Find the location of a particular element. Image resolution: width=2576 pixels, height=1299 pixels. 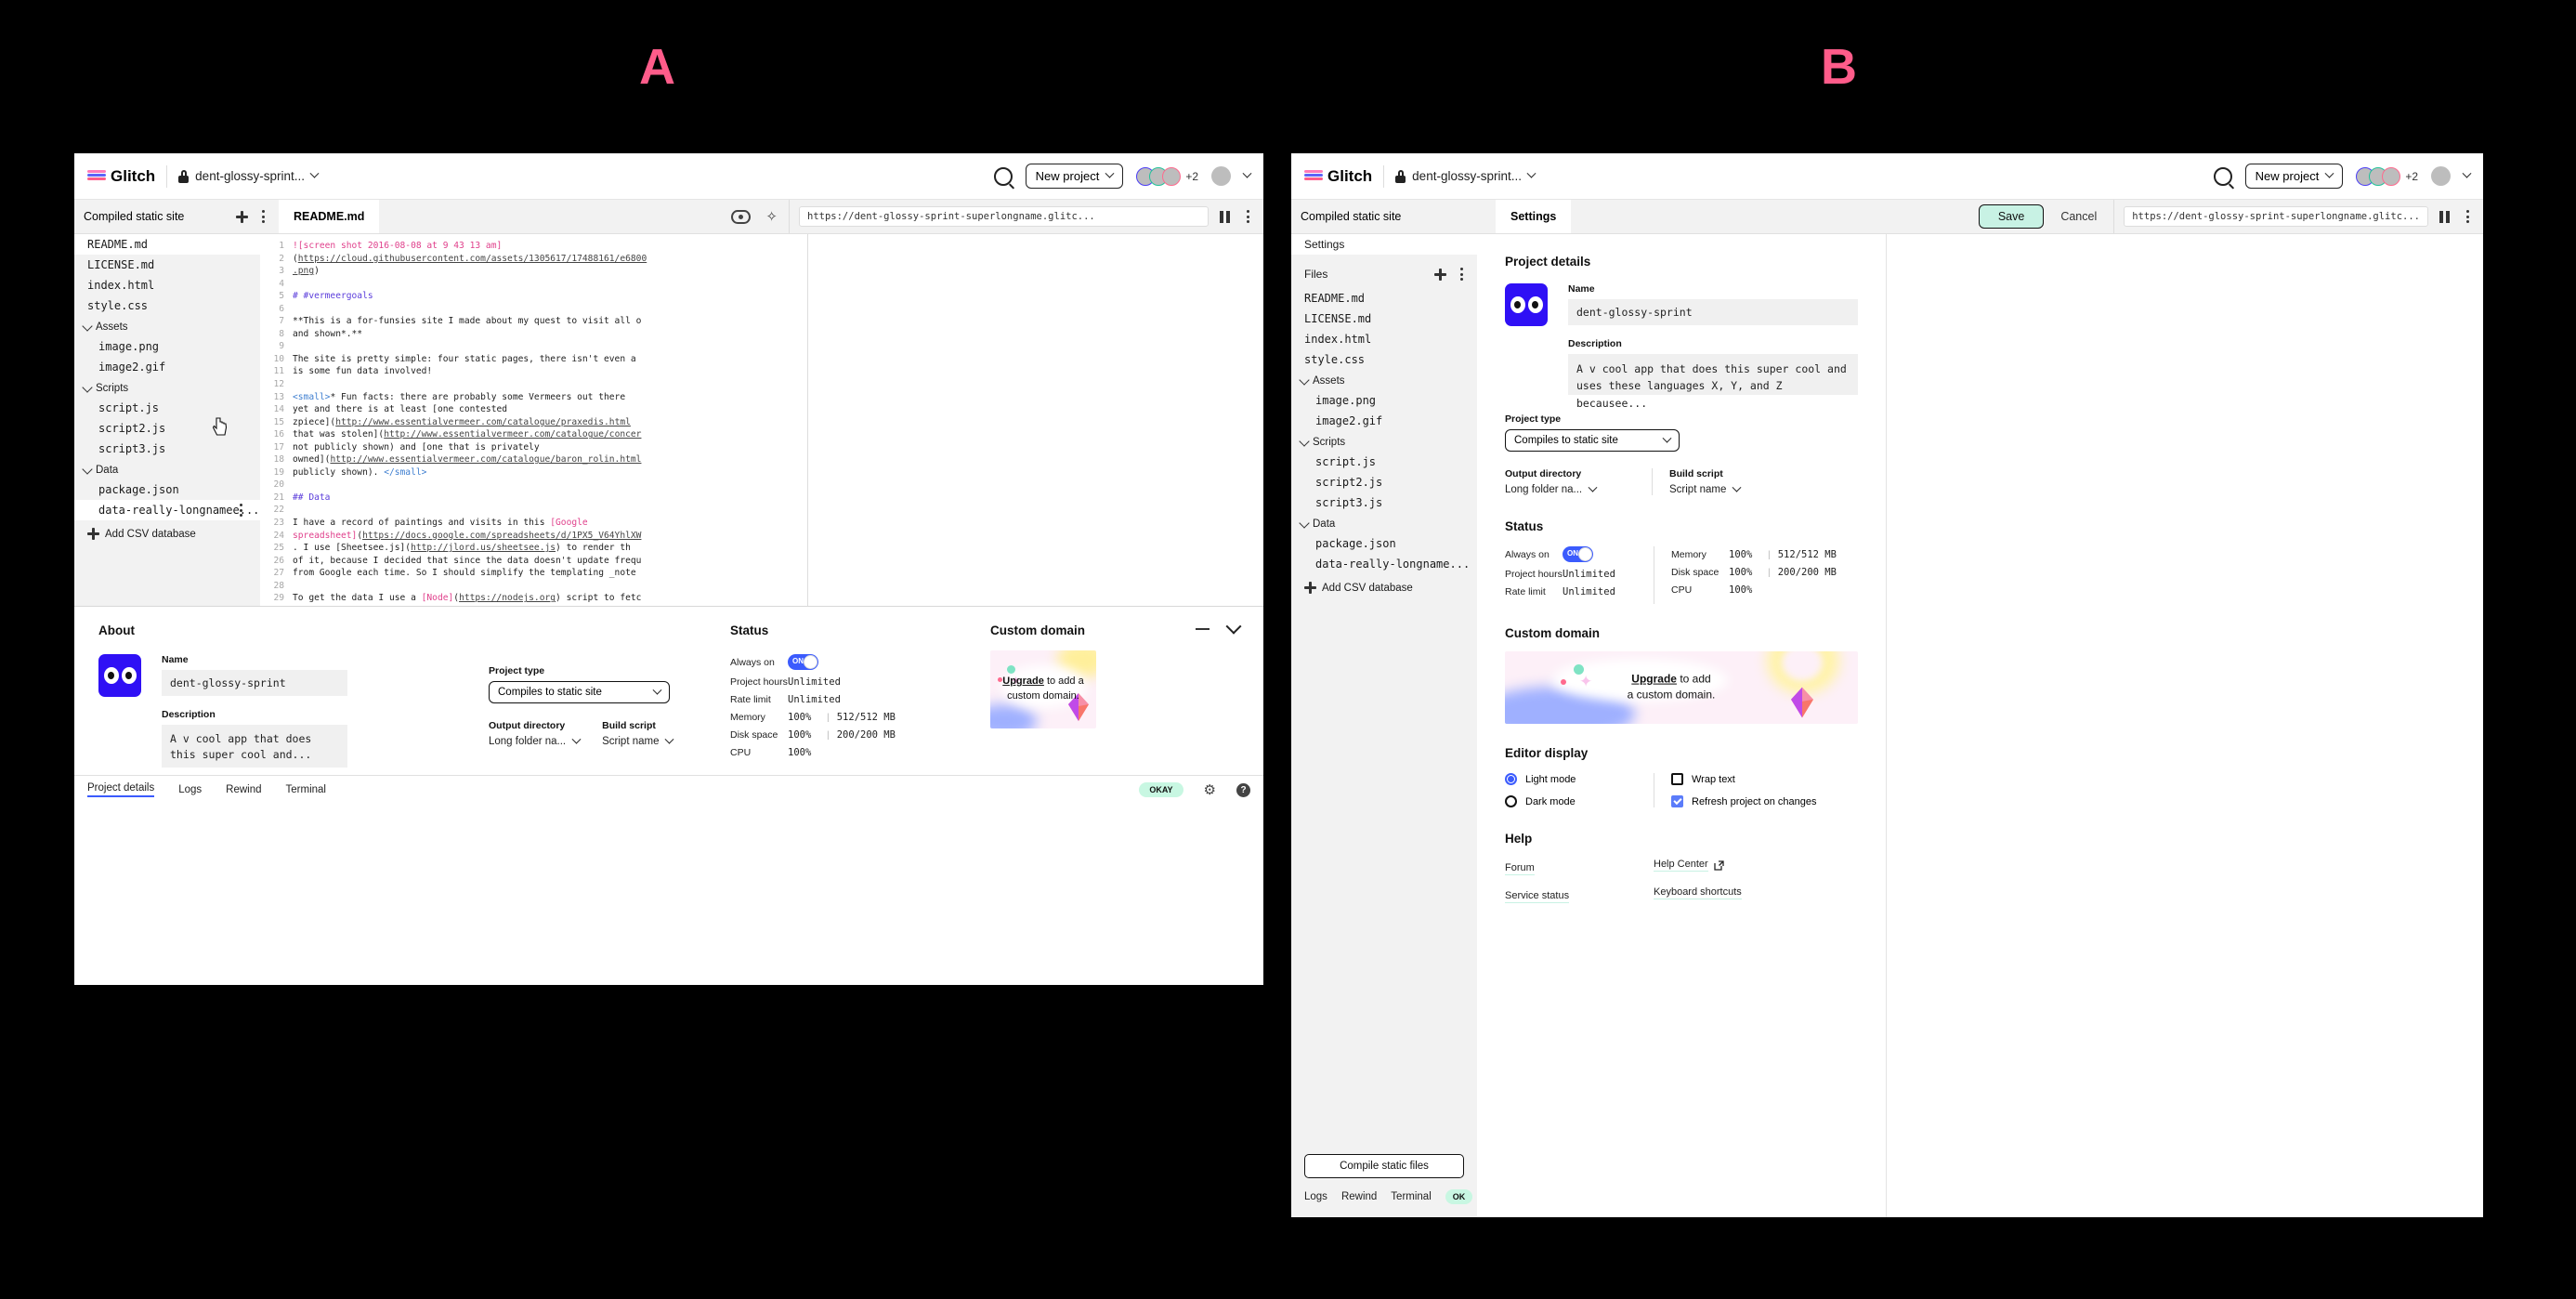

checkbox-refresh-project: Refresh project on changes is located at coordinates (1764, 801).